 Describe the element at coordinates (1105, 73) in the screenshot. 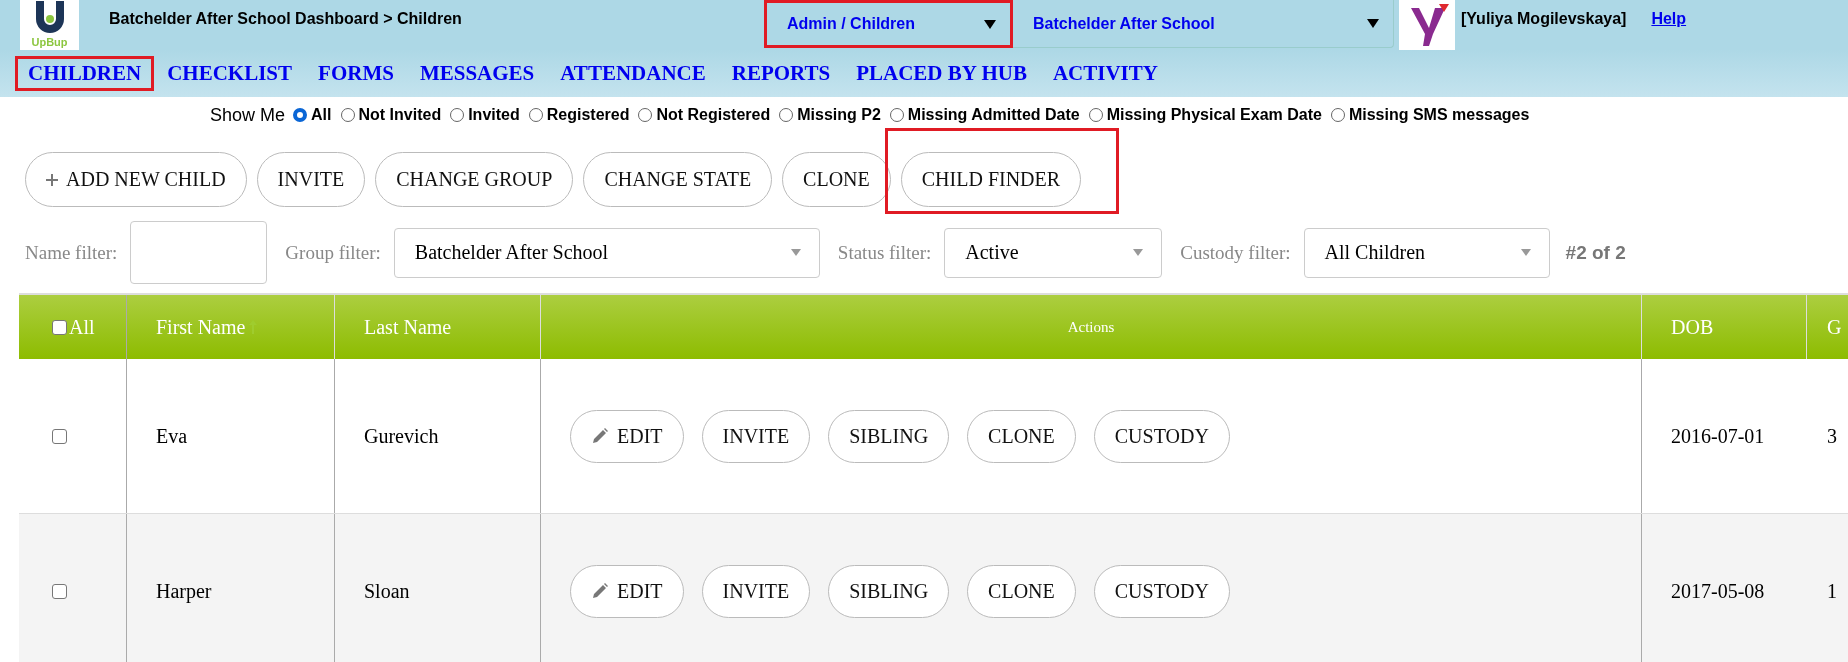

I see `nav-tab: ACTIVITY` at that location.